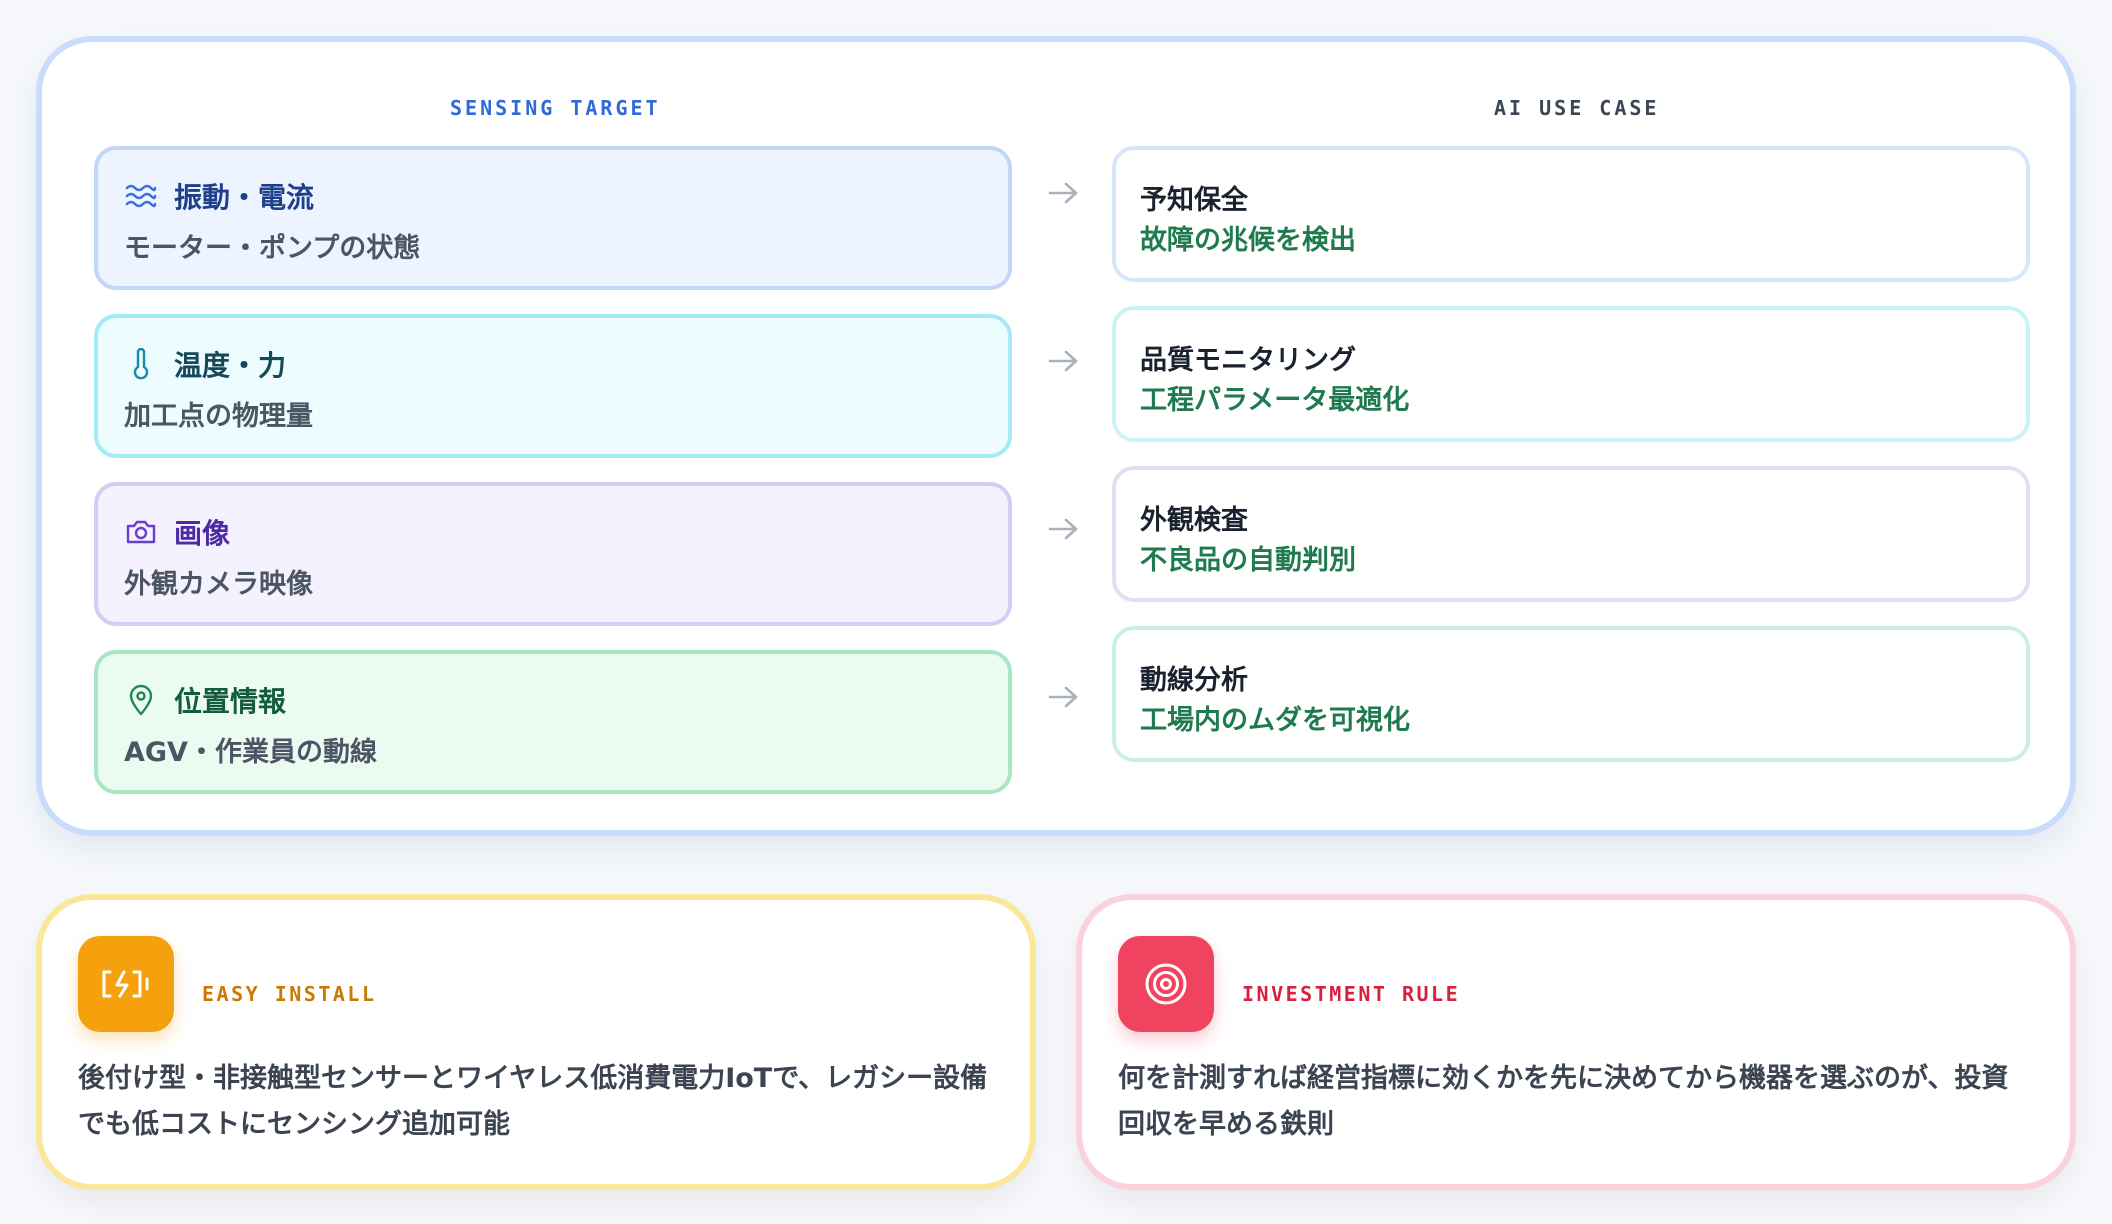  What do you see at coordinates (1571, 694) in the screenshot?
I see `ai-card-flow-analysis: 動線分析 工場内のムダを可視化` at bounding box center [1571, 694].